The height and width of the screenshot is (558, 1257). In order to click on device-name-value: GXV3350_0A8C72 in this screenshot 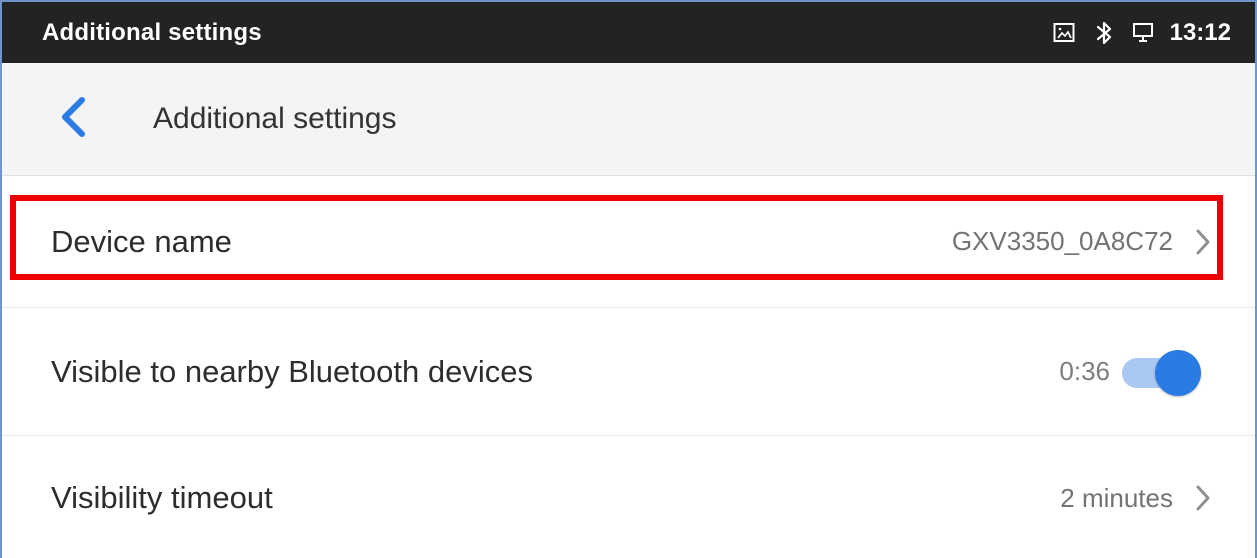, I will do `click(1062, 241)`.